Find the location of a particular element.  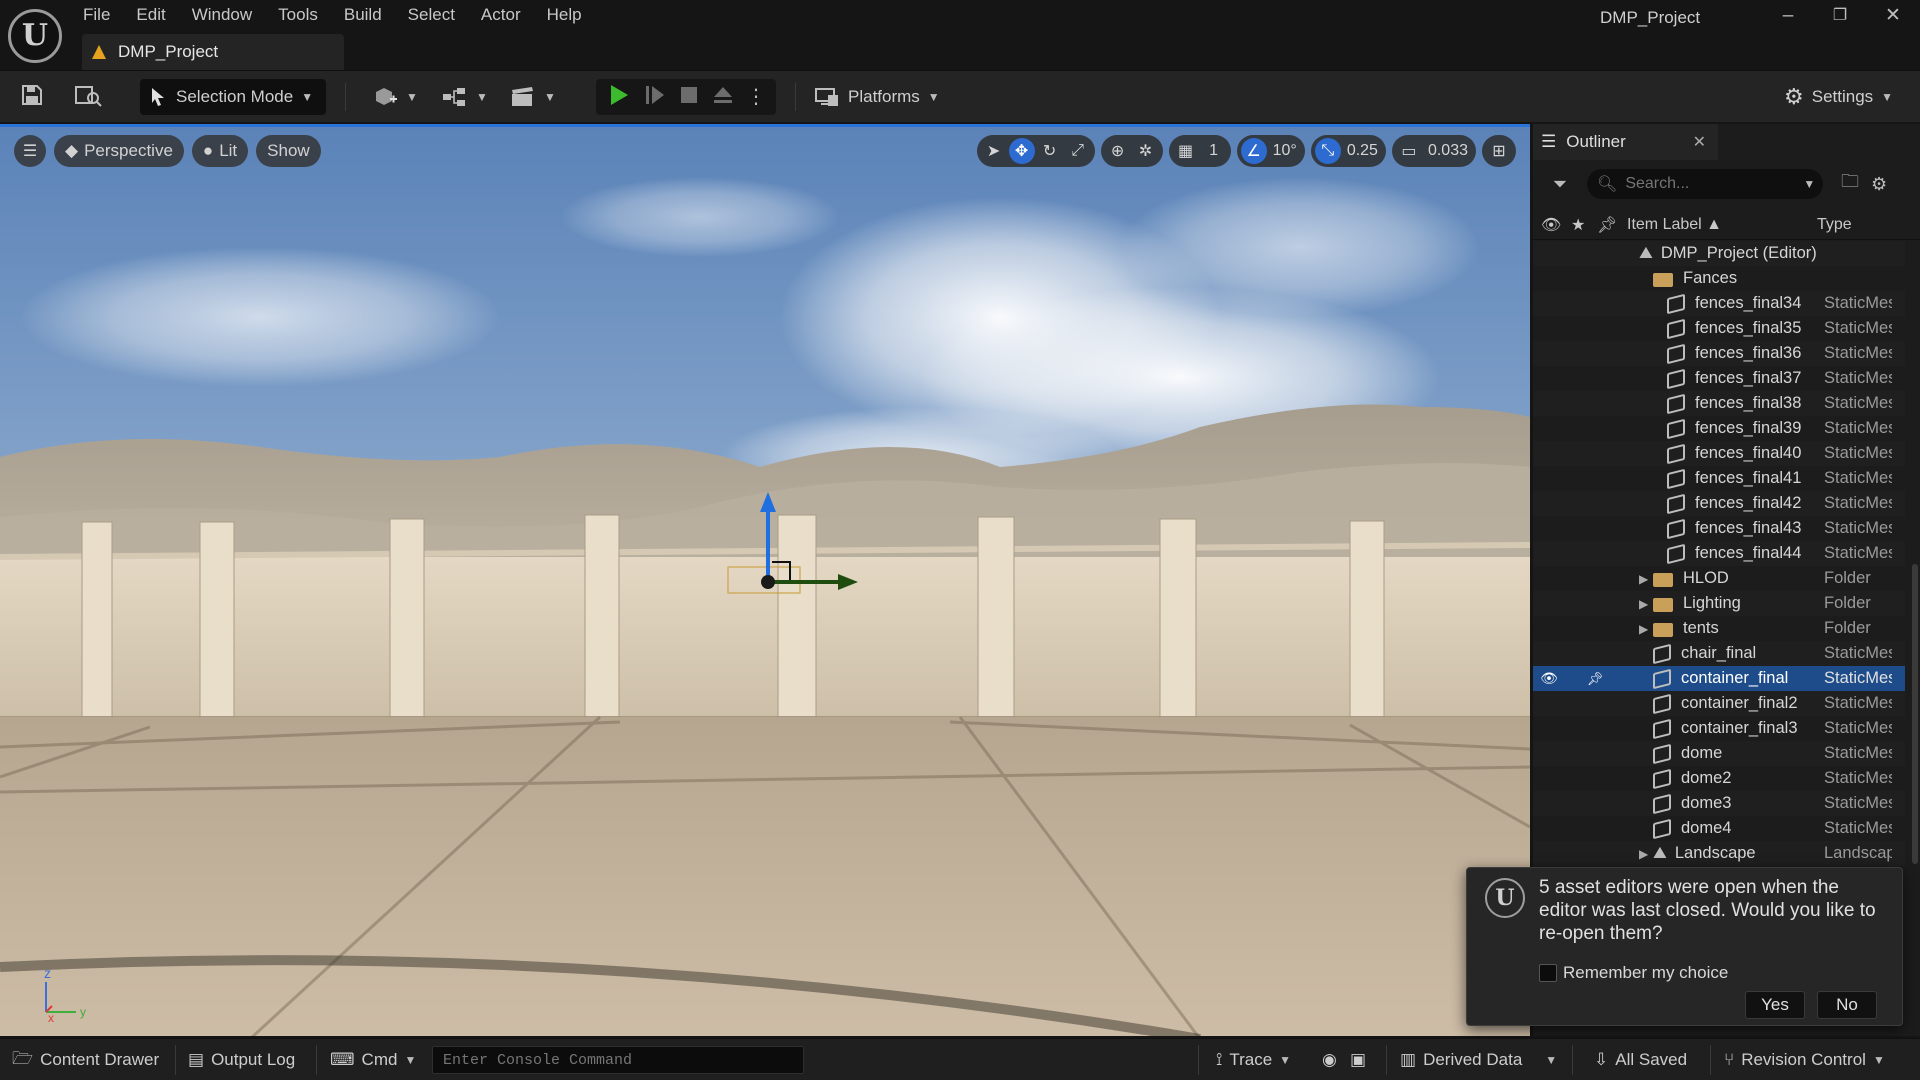

output-log-button: ▤ Output Log is located at coordinates (241, 1060).